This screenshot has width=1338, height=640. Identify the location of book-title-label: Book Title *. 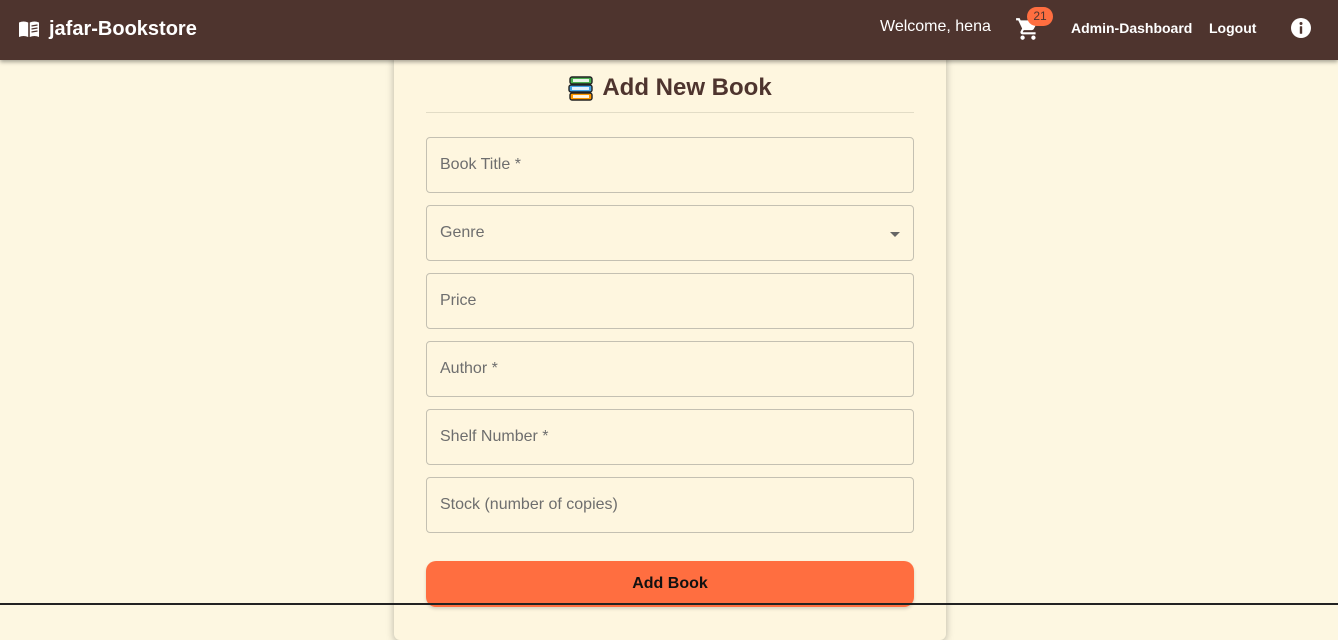
(480, 164).